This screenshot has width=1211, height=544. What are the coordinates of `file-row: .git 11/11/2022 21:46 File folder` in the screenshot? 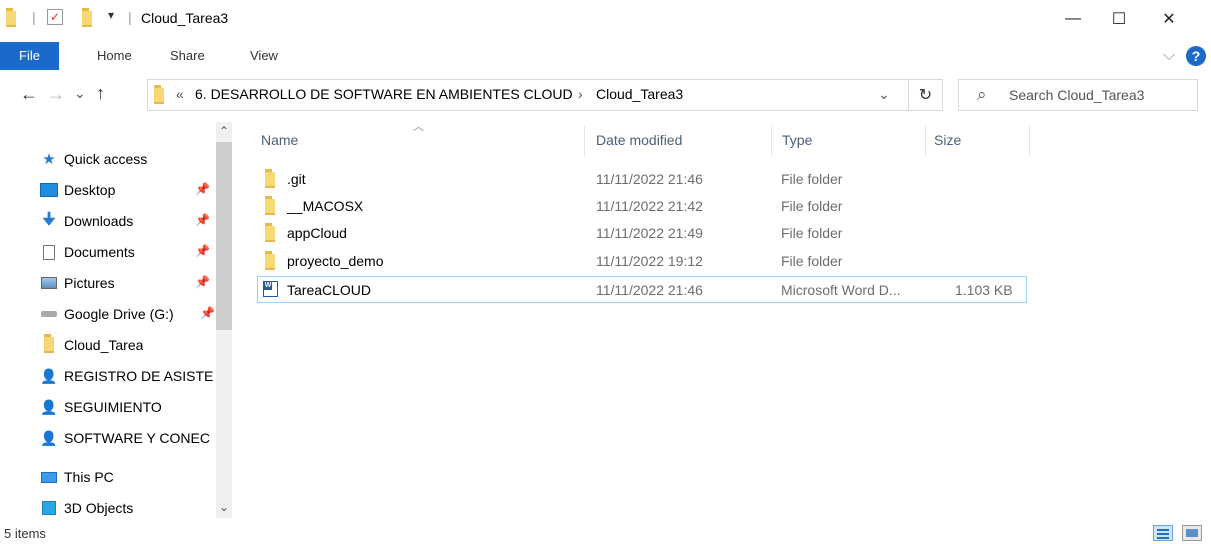 It's located at (642, 179).